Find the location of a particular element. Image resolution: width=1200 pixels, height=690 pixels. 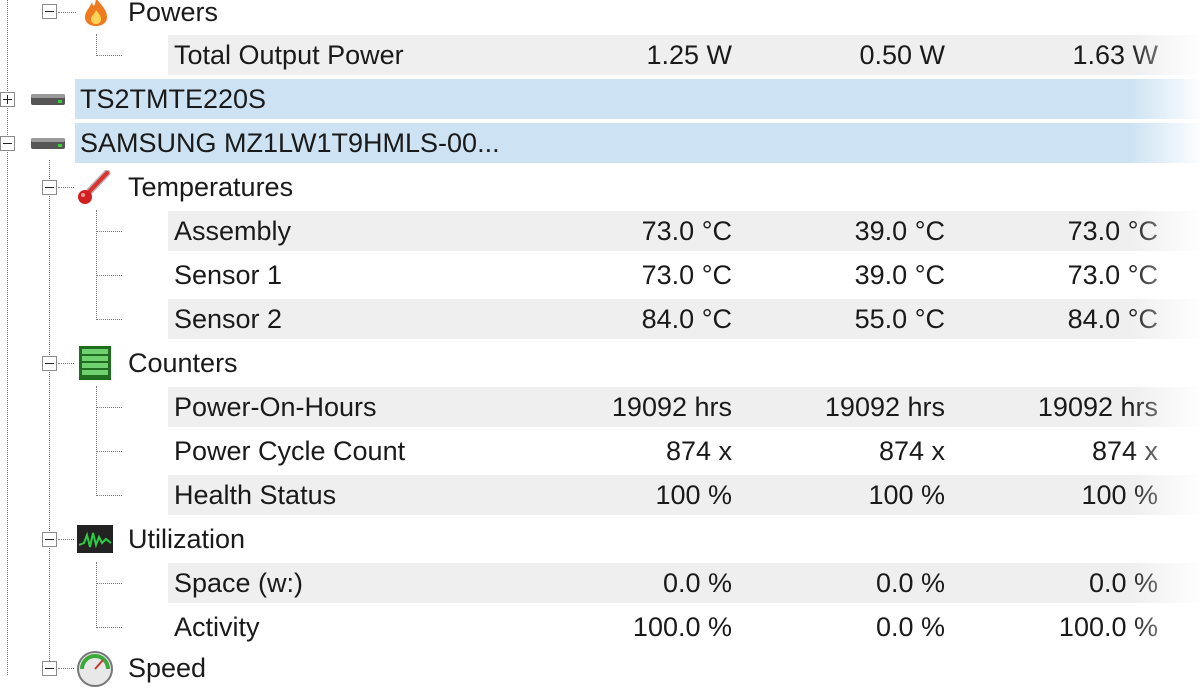

activity-graph-icon is located at coordinates (95, 539).